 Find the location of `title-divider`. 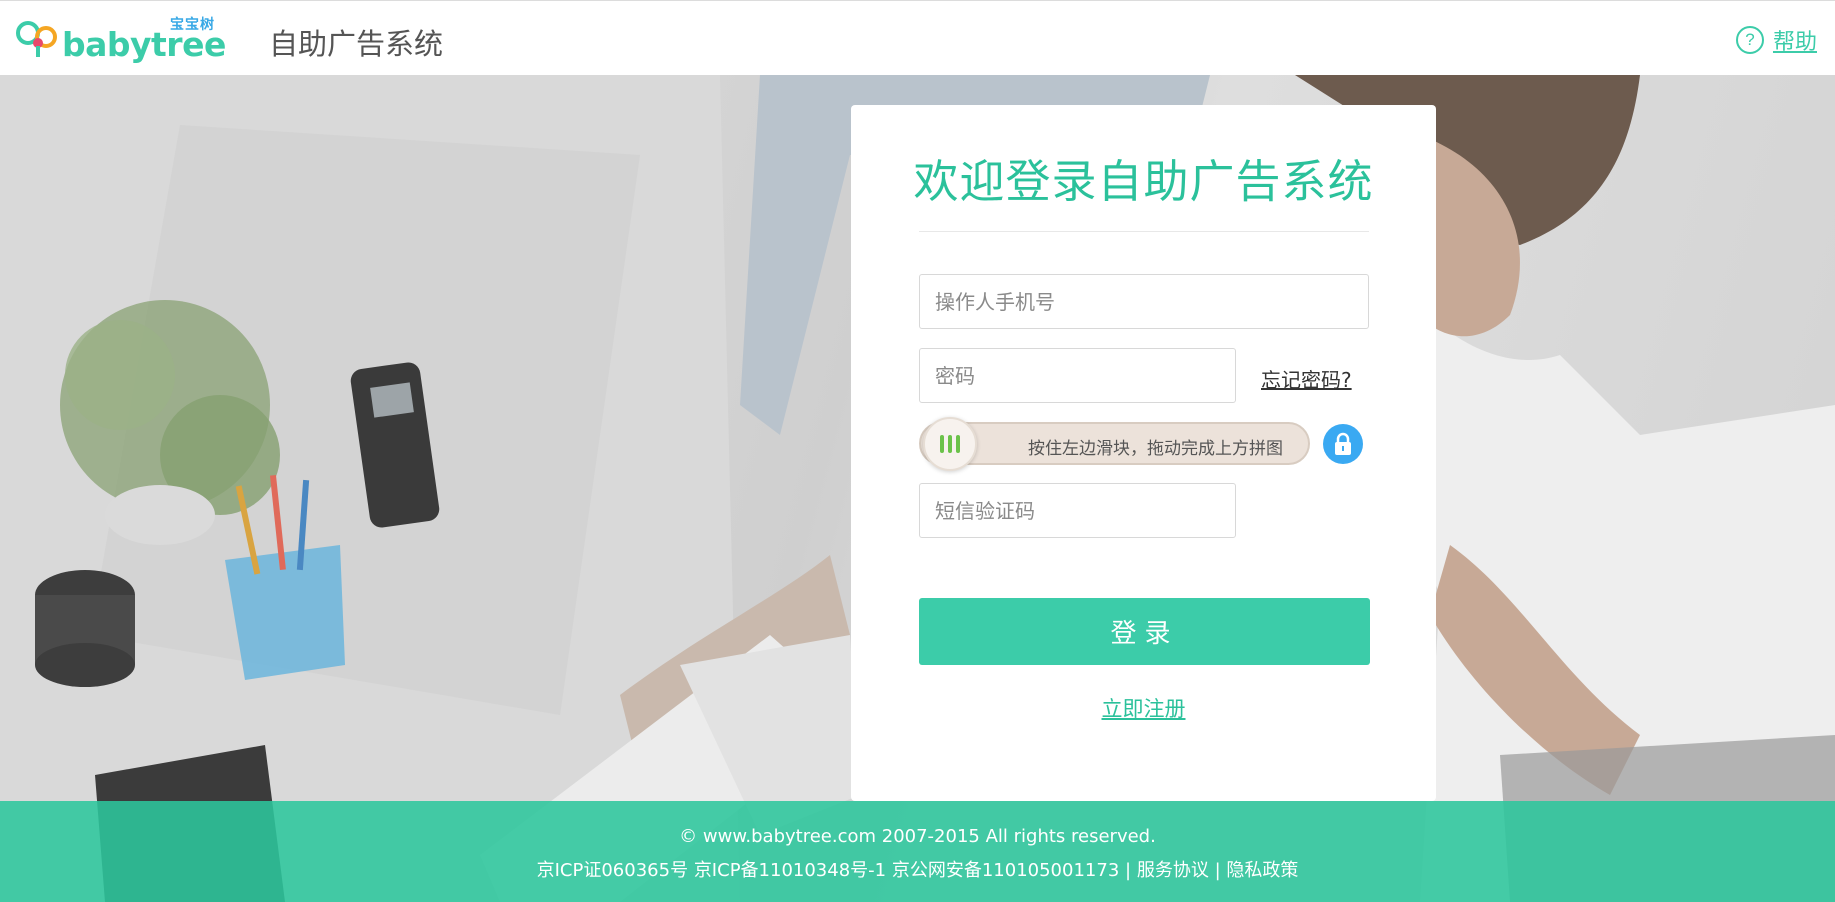

title-divider is located at coordinates (1144, 231).